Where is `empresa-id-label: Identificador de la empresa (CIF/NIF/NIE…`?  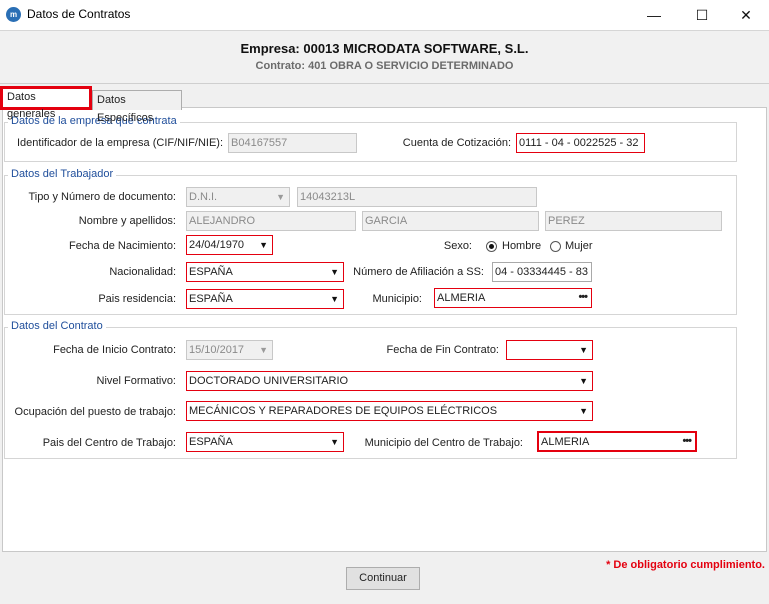
empresa-id-label: Identificador de la empresa (CIF/NIF/NIE… is located at coordinates (119, 143).